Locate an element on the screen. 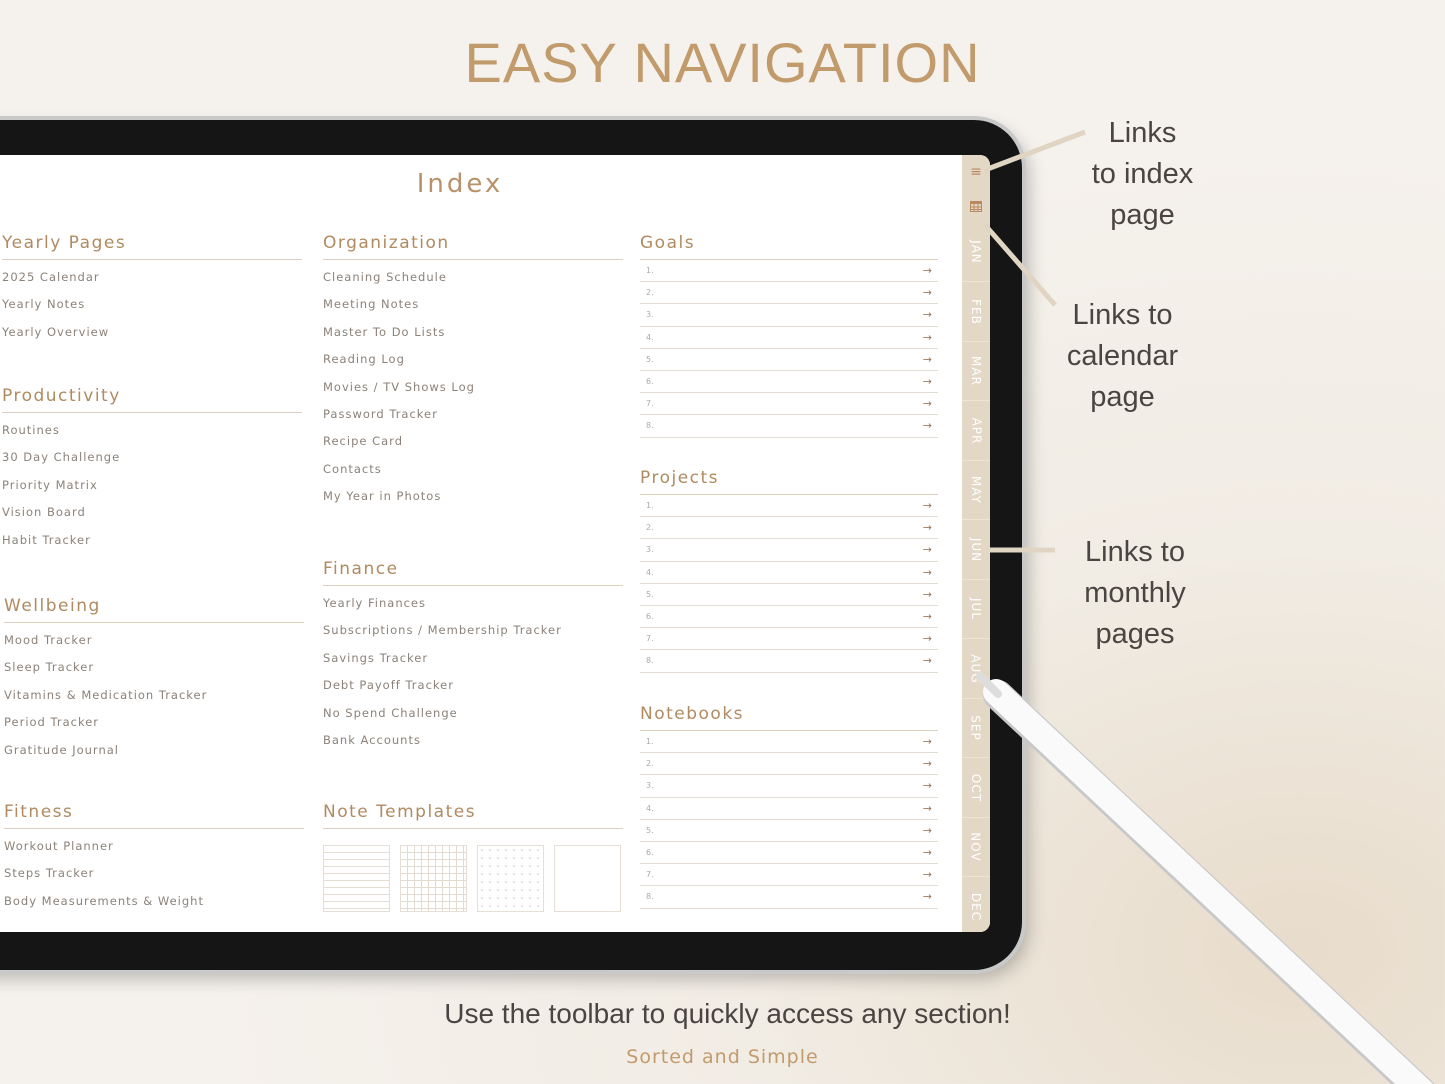 The image size is (1445, 1084). calendar-pointer is located at coordinates (1020, 265).